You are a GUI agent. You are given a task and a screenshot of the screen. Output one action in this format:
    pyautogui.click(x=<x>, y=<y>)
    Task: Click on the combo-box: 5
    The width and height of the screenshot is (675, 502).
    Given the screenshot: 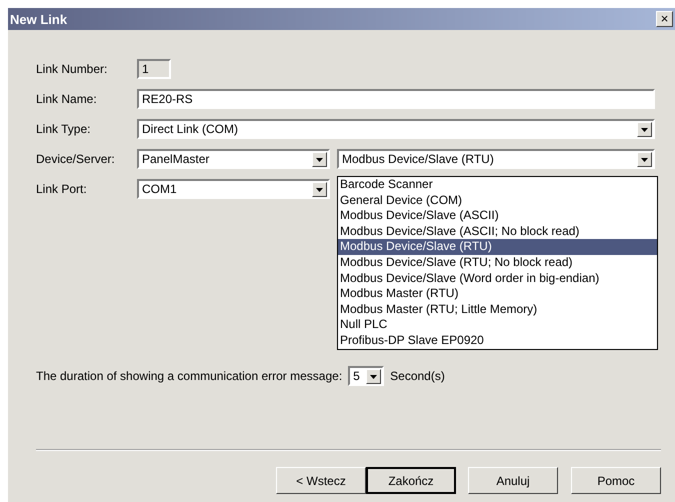 What is the action you would take?
    pyautogui.click(x=366, y=376)
    